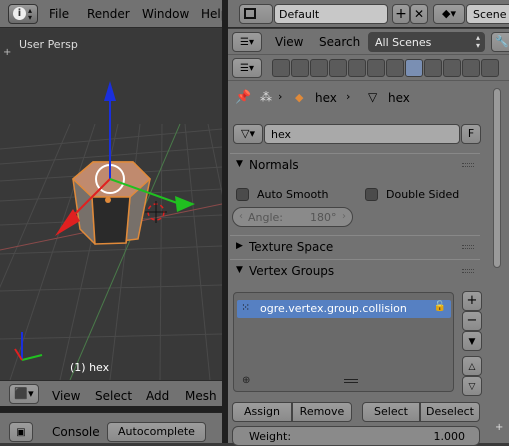  Describe the element at coordinates (355, 270) in the screenshot. I see `vertex-groups-panel-header: ▼ Vertex Groups` at that location.